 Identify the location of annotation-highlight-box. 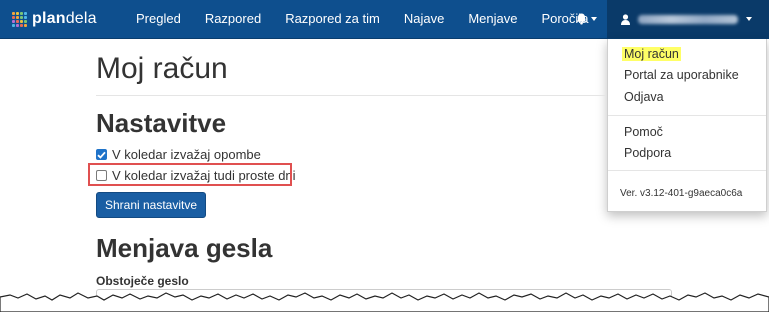
(190, 174).